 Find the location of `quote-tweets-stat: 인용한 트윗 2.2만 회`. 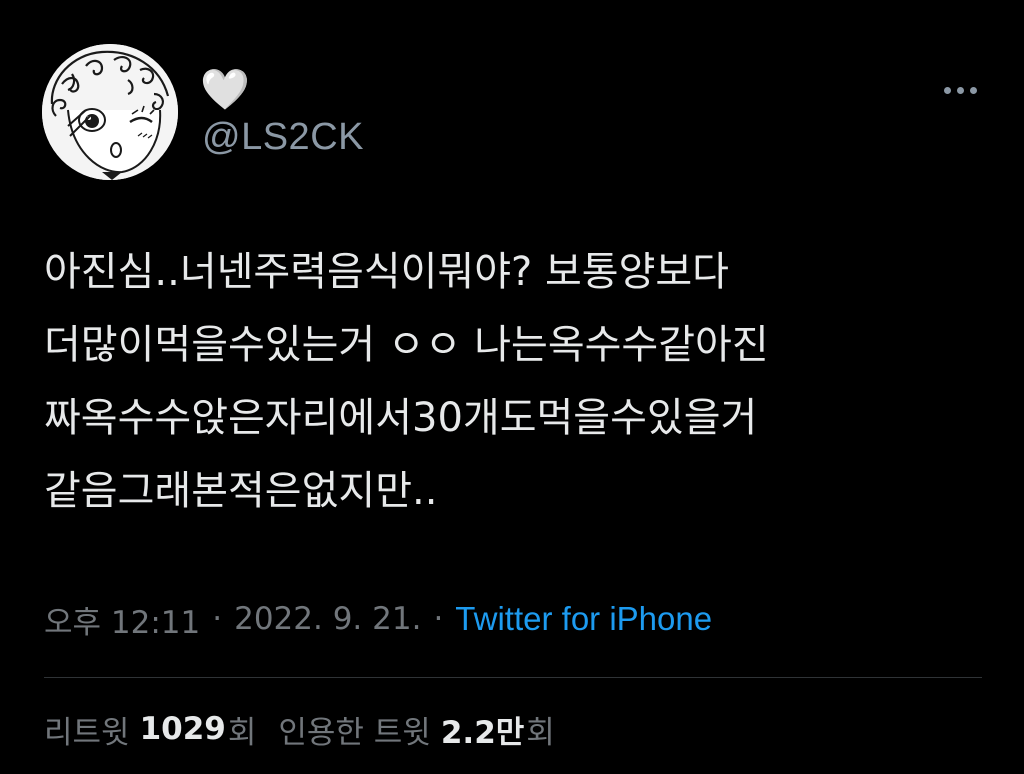

quote-tweets-stat: 인용한 트윗 2.2만 회 is located at coordinates (416, 729).